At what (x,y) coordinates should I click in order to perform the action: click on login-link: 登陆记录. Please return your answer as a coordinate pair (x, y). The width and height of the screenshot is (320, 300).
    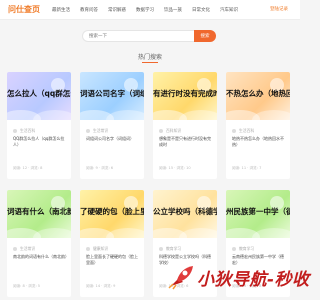
    Looking at the image, I should click on (279, 9).